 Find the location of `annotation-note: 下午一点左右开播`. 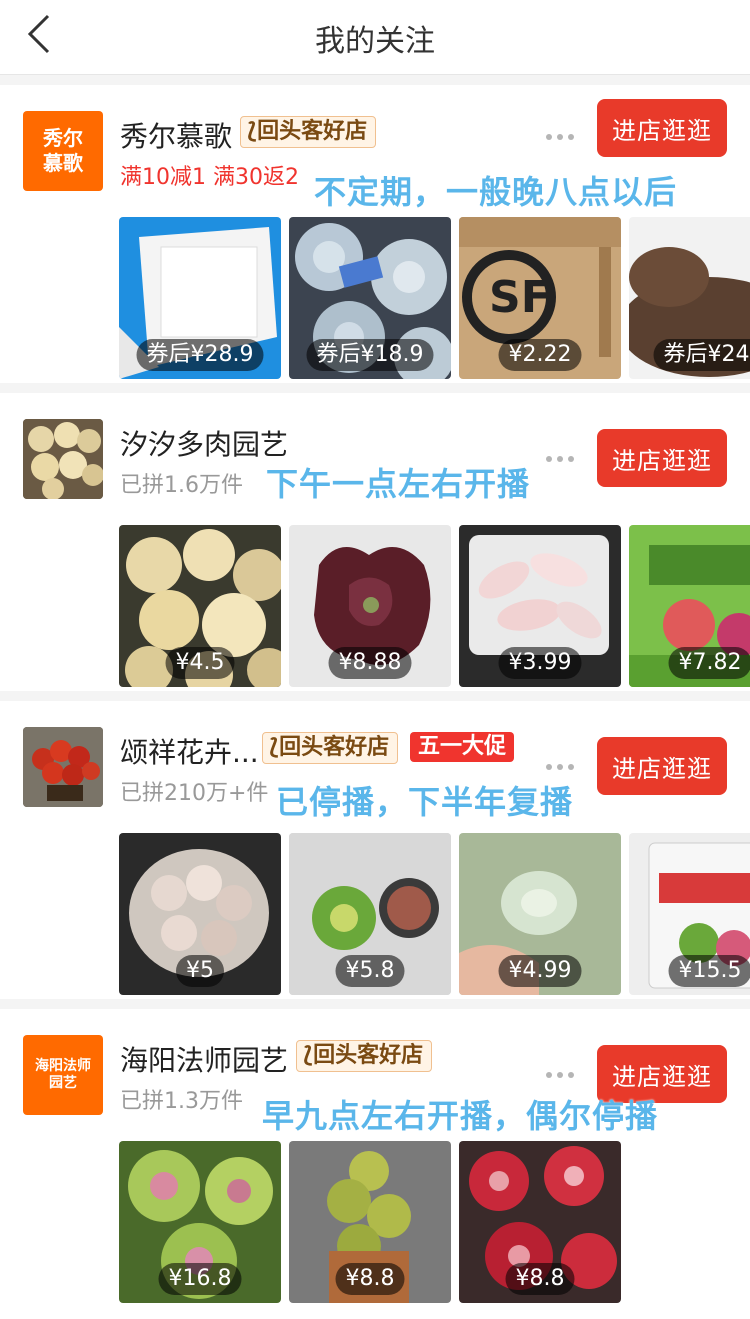

annotation-note: 下午一点左右开播 is located at coordinates (398, 484).